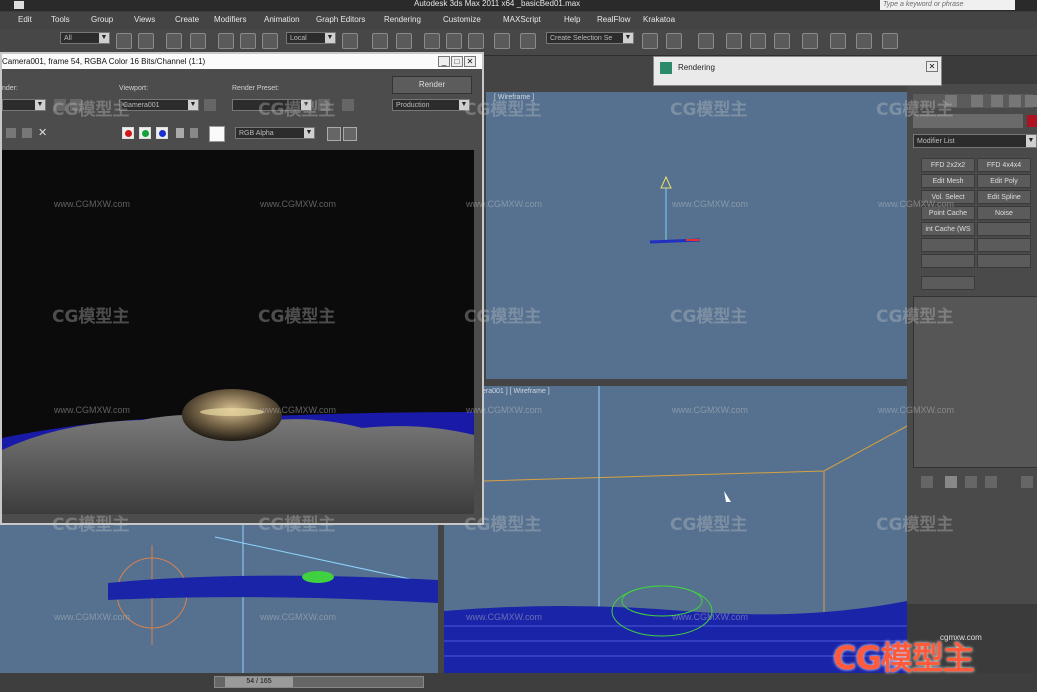 This screenshot has height=692, width=1037. What do you see at coordinates (650, 41) in the screenshot?
I see `mirror-icon` at bounding box center [650, 41].